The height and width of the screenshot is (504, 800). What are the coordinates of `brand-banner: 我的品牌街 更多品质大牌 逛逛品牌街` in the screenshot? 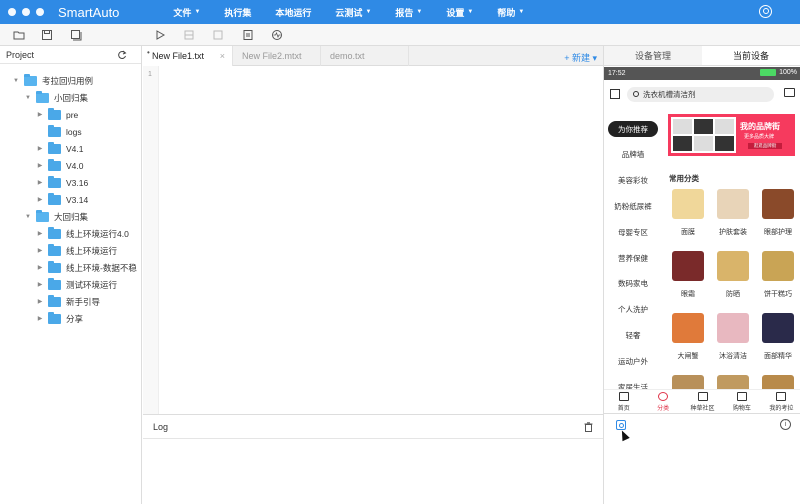 It's located at (731, 135).